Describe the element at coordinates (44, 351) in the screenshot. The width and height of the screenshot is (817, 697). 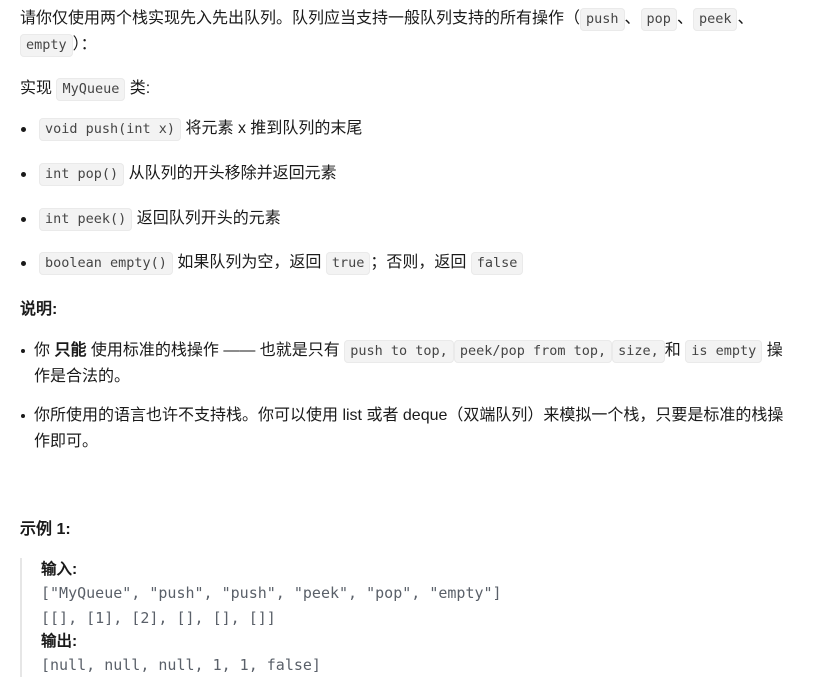
I see `note-text-part1: 你` at that location.